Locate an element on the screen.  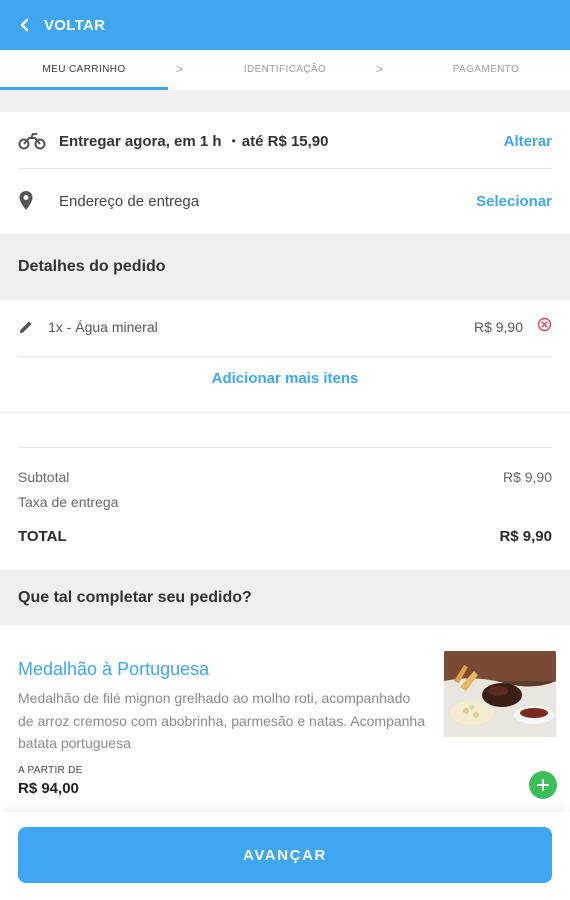
product-image is located at coordinates (500, 694).